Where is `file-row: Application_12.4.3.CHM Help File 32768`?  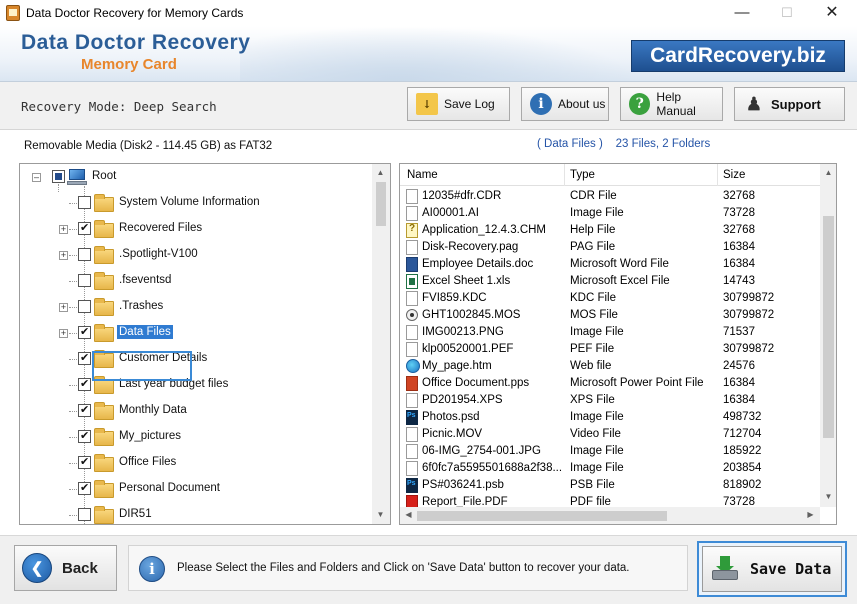 file-row: Application_12.4.3.CHM Help File 32768 is located at coordinates (610, 230).